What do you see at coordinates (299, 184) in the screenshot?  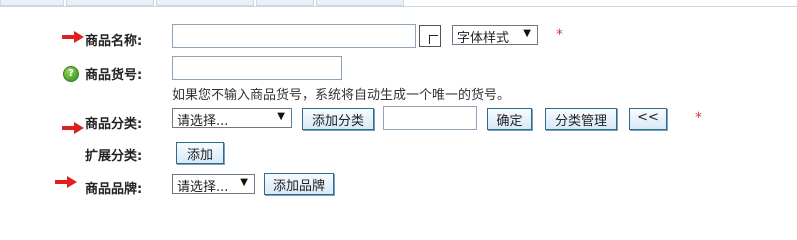 I see `add-brand-button: 添加品牌` at bounding box center [299, 184].